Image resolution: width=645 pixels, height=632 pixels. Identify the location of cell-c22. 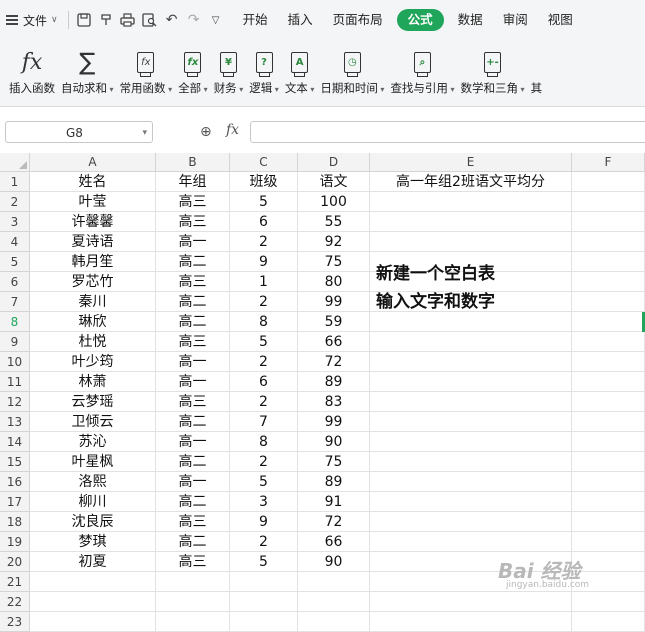
(264, 602).